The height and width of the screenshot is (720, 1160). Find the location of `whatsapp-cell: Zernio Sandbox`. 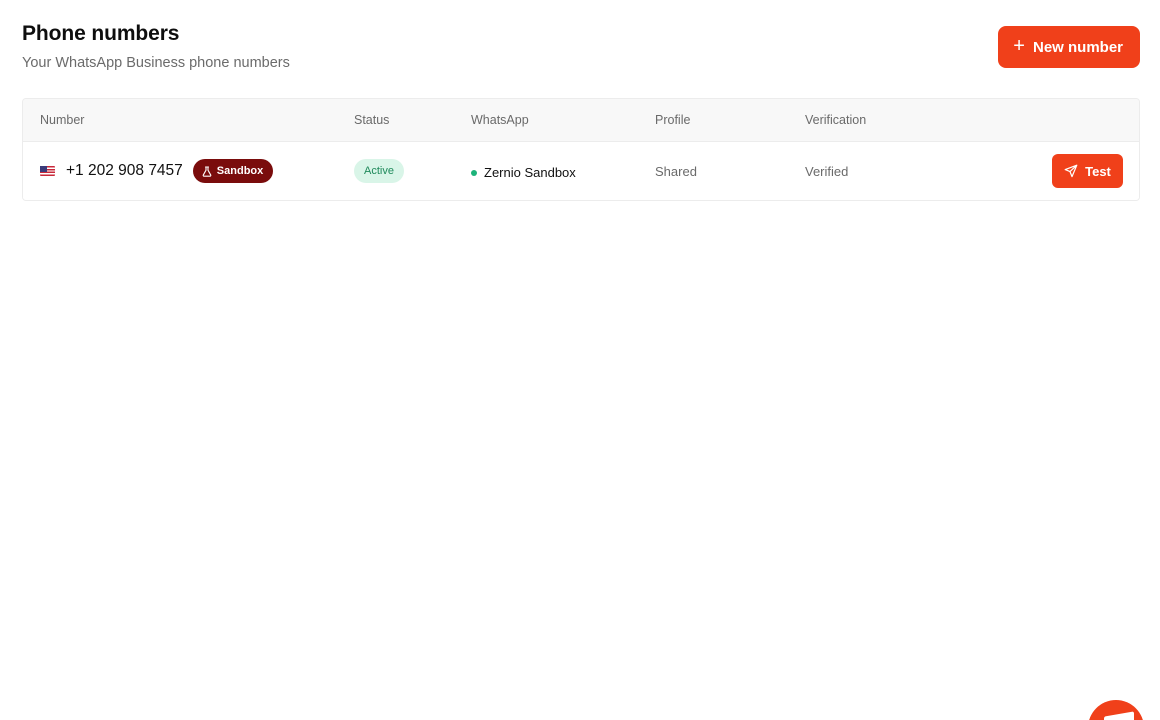

whatsapp-cell: Zernio Sandbox is located at coordinates (523, 171).